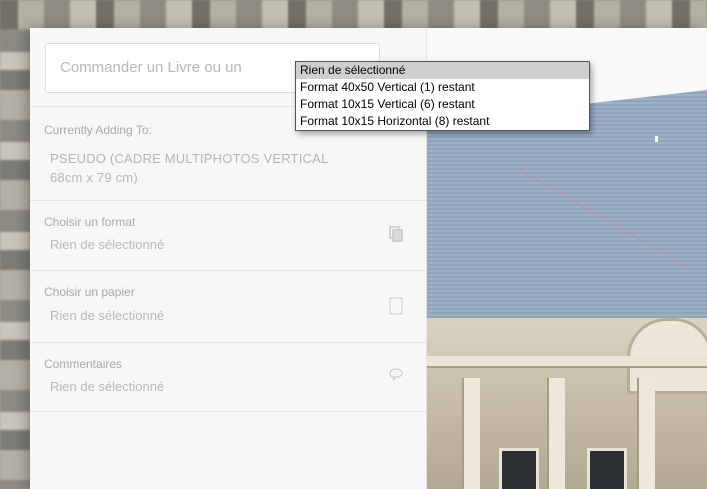 The width and height of the screenshot is (707, 489). Describe the element at coordinates (442, 87) in the screenshot. I see `dropdown-option: Format 40x50 Vertical (1) restant` at that location.